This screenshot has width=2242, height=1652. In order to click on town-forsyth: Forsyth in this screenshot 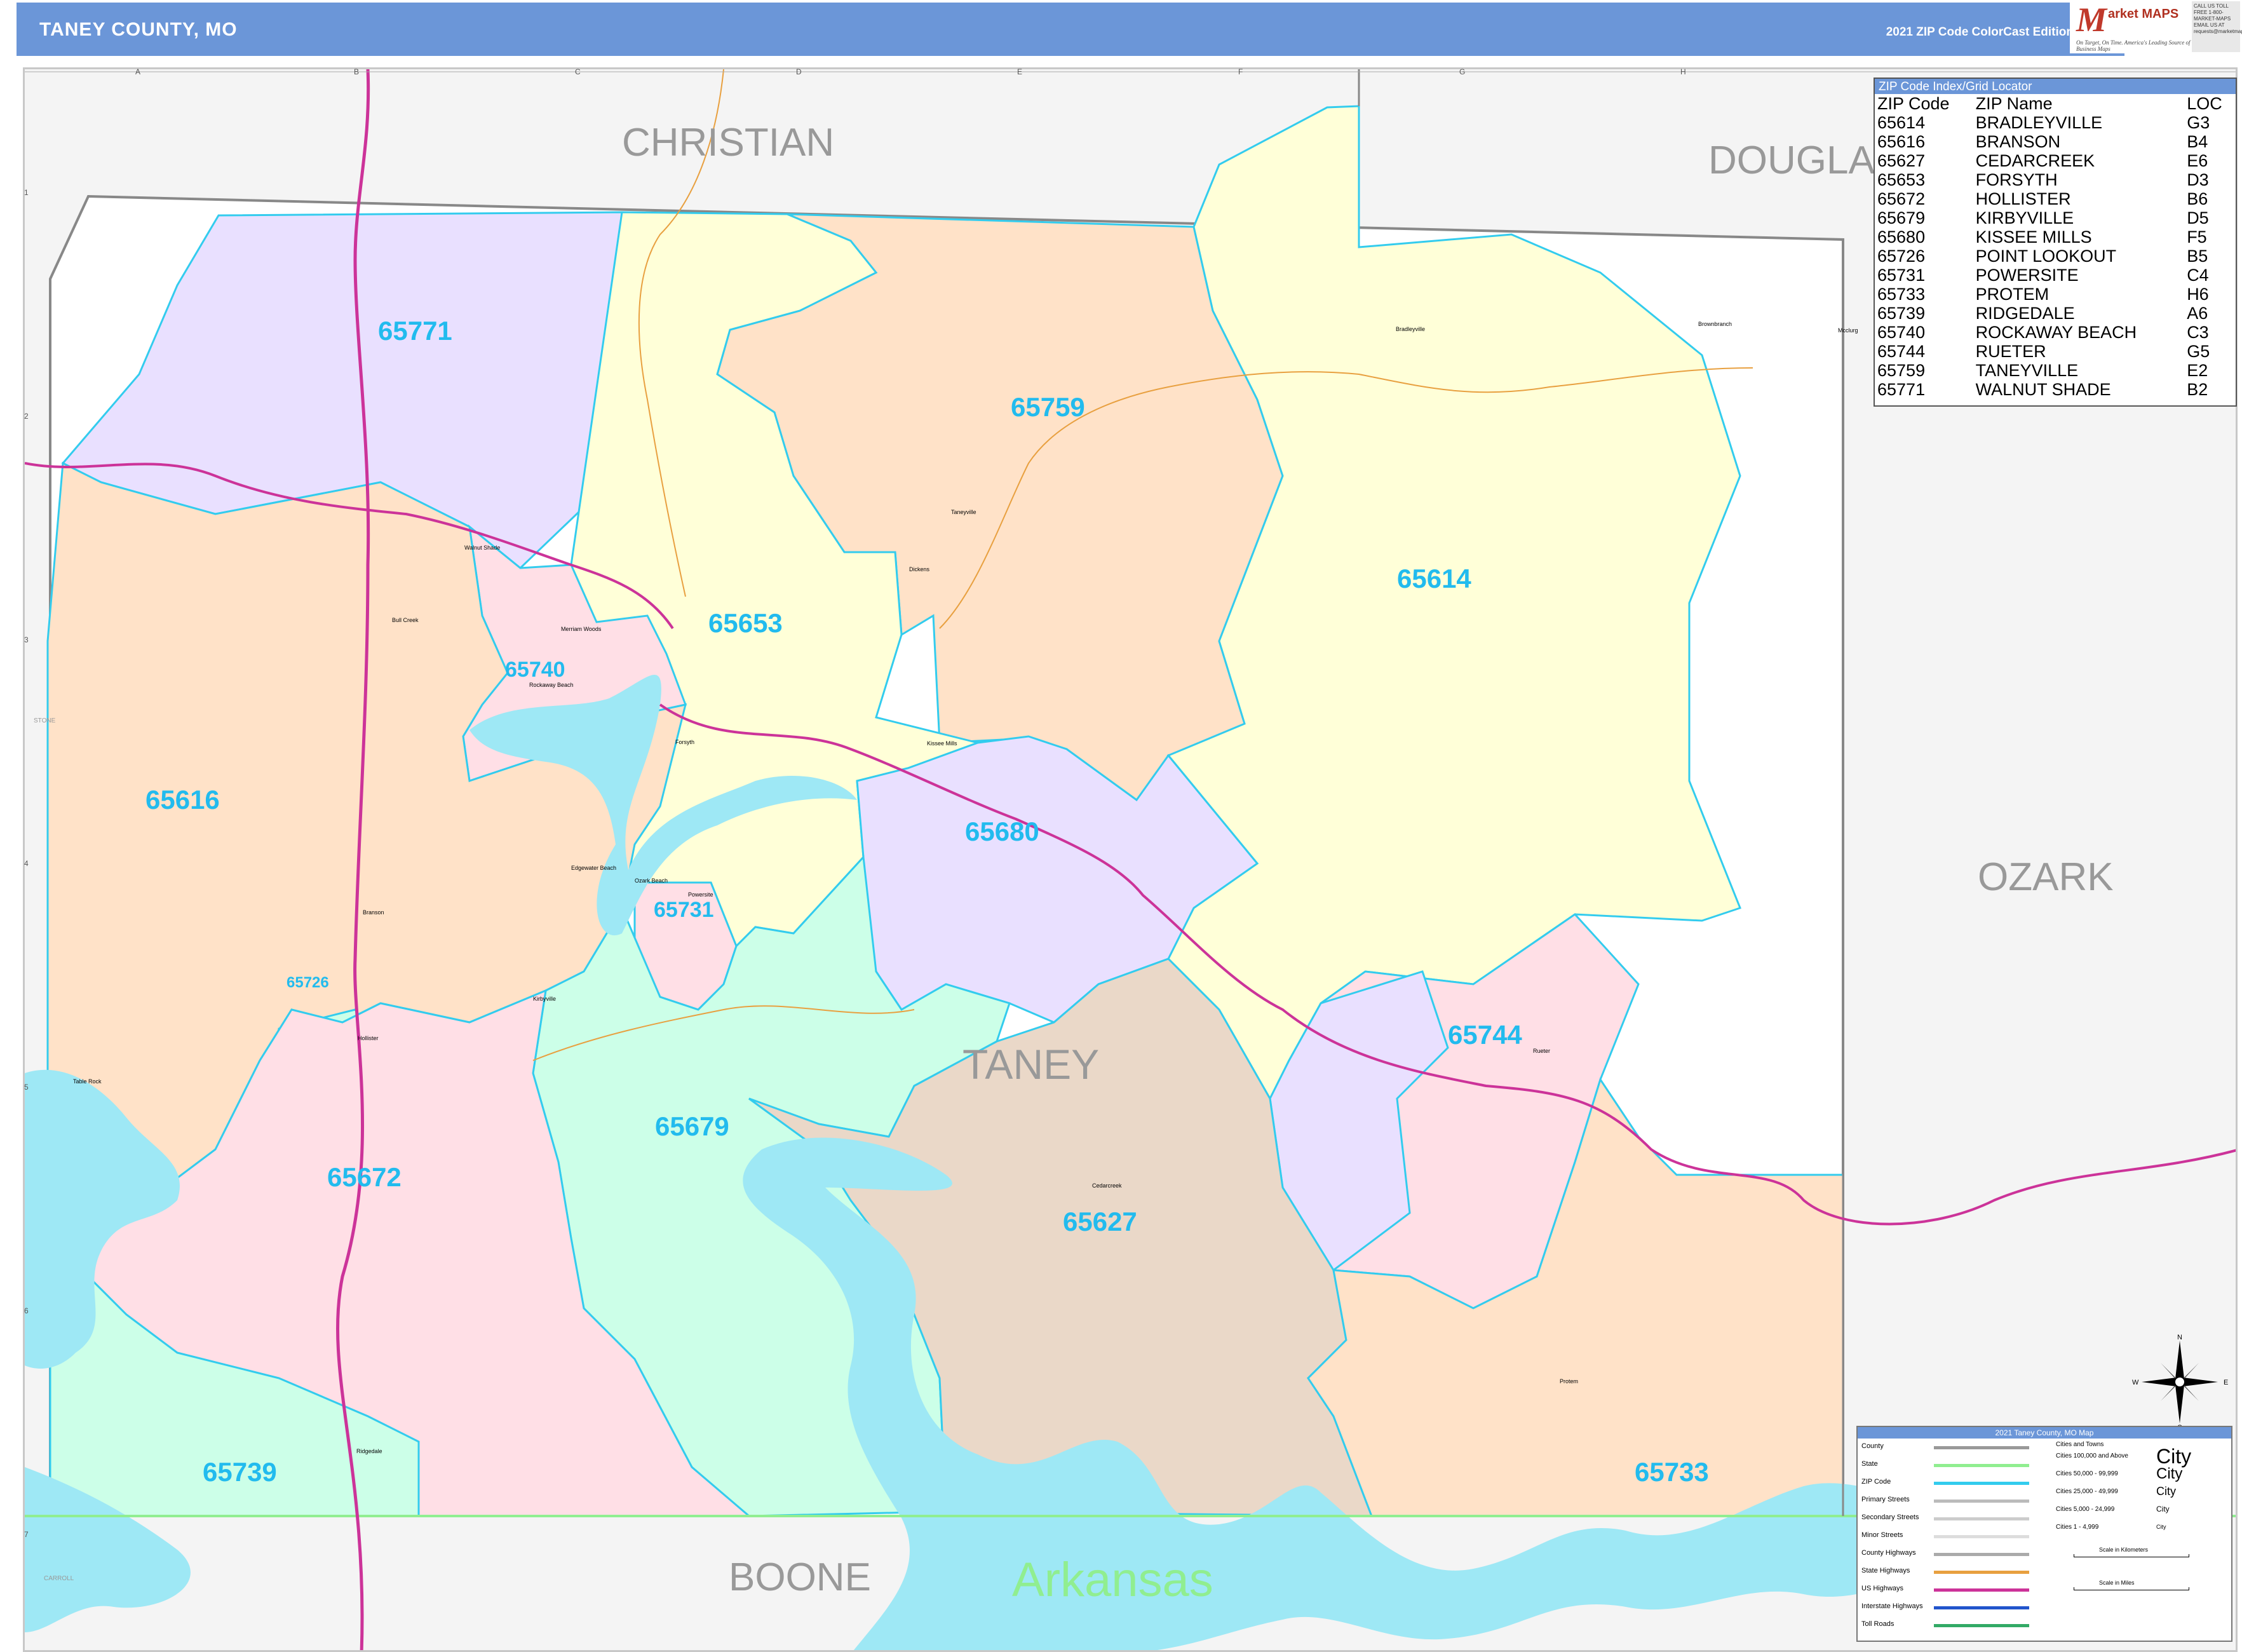, I will do `click(685, 742)`.